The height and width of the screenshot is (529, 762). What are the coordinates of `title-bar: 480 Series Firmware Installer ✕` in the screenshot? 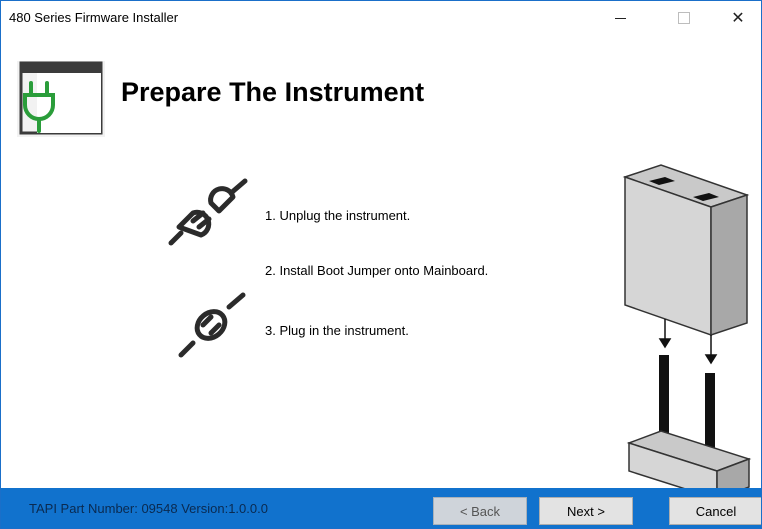 It's located at (381, 18).